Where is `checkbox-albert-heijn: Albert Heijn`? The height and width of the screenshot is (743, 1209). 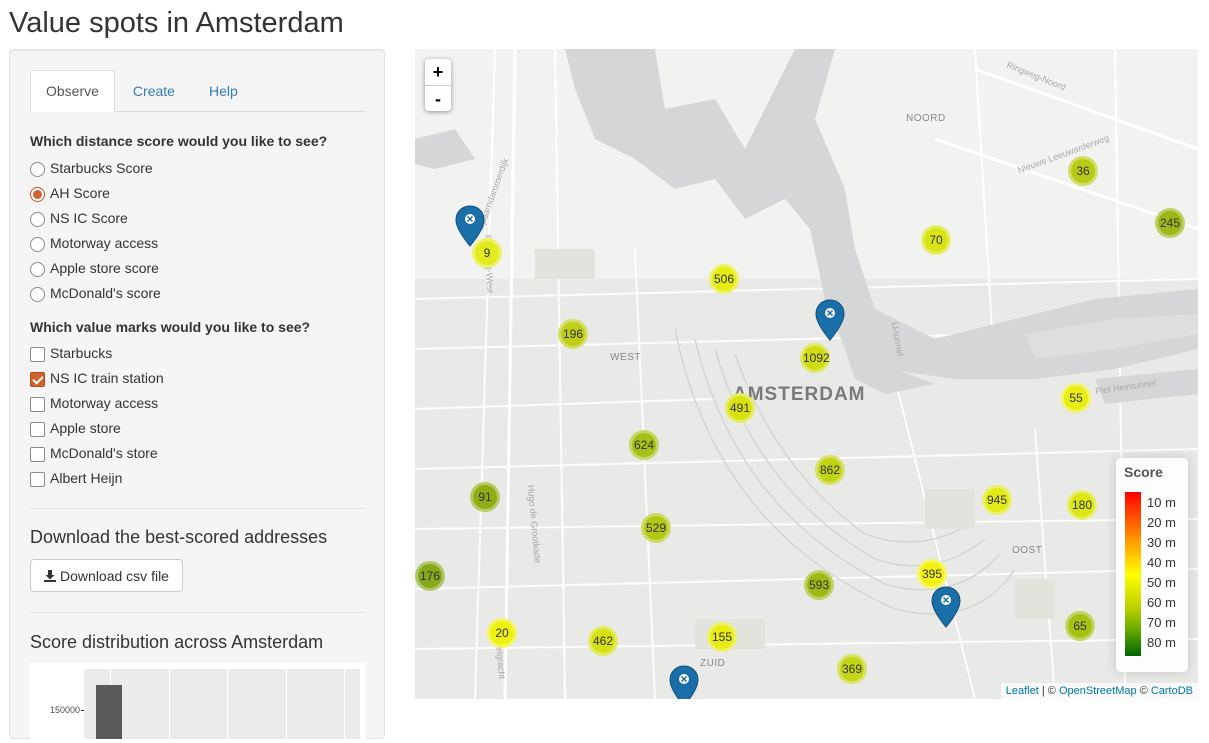
checkbox-albert-heijn: Albert Heijn is located at coordinates (76, 478).